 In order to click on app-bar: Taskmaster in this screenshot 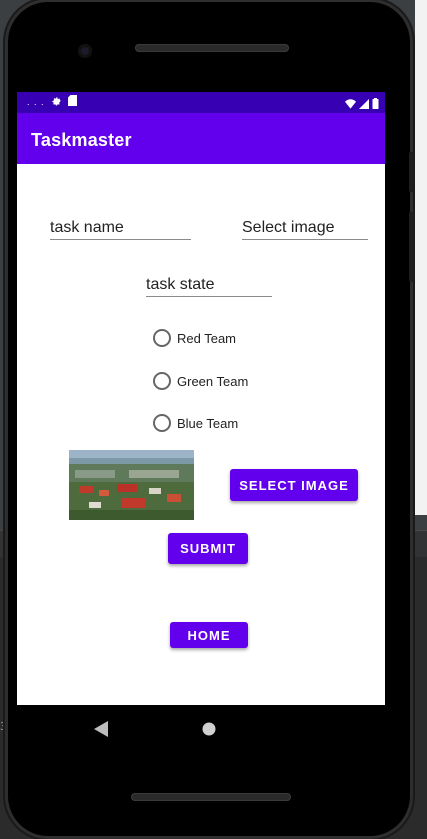, I will do `click(201, 138)`.